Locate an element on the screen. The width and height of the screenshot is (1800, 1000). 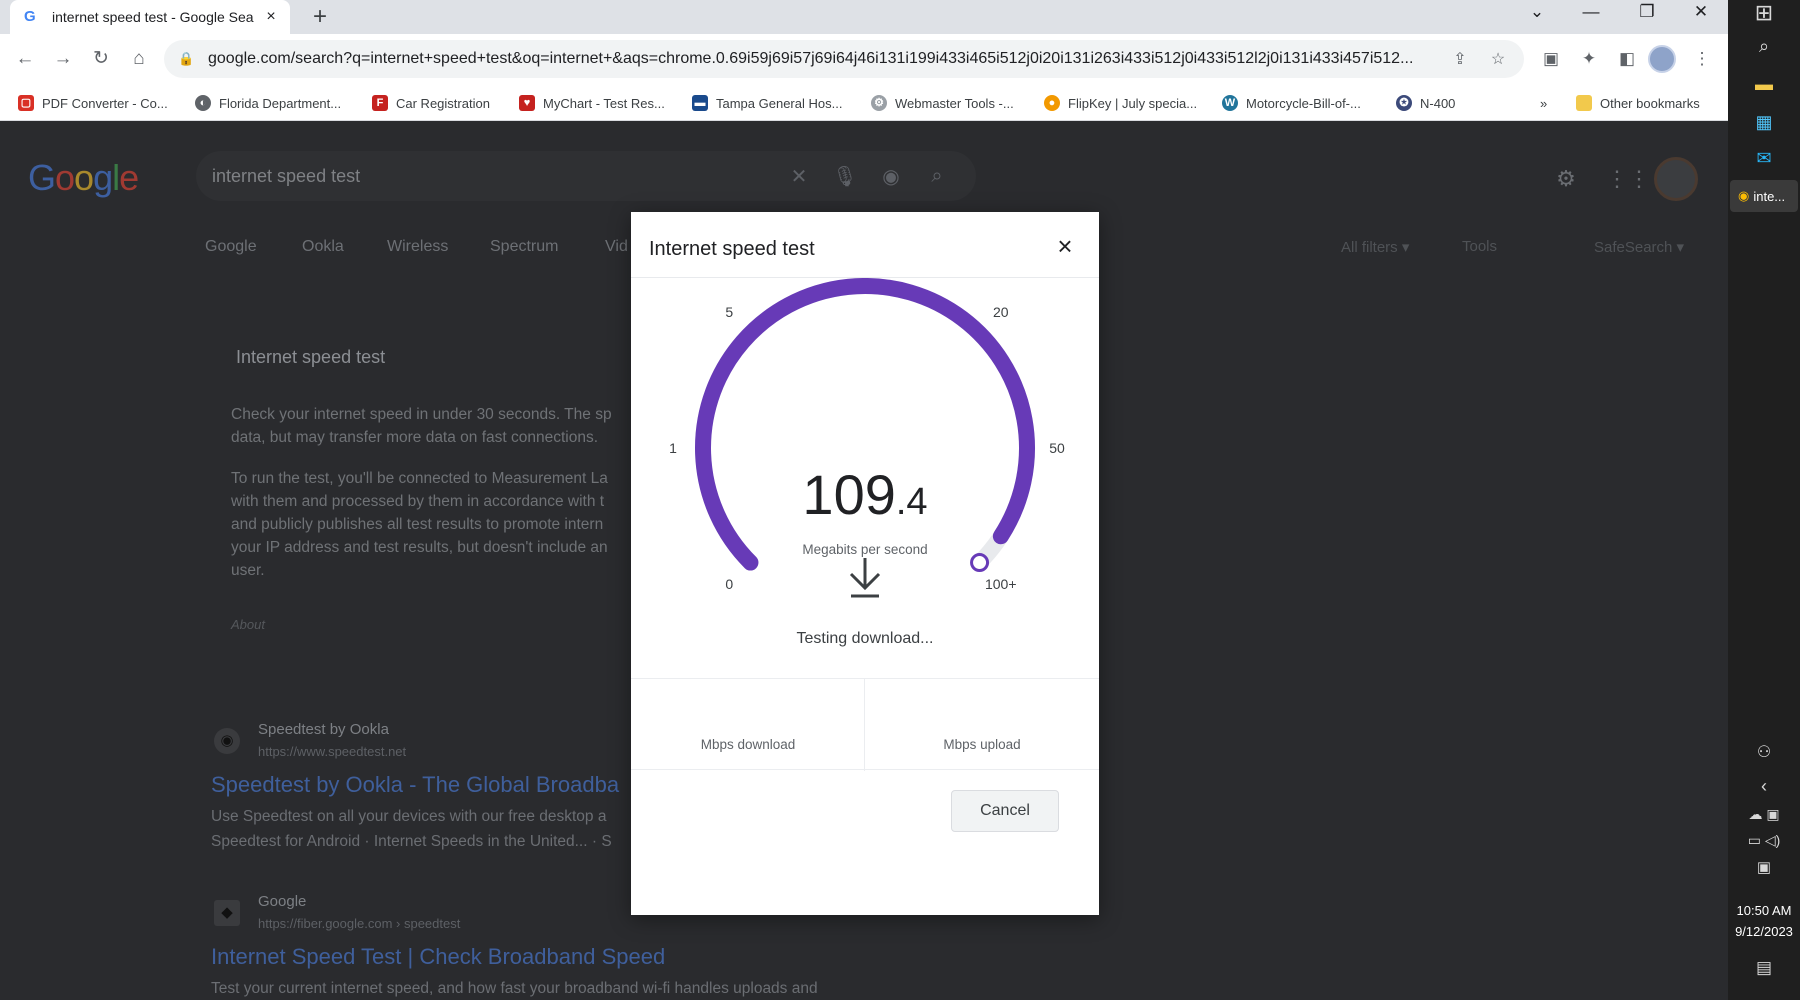
tray-icons: ☁ ▣ is located at coordinates (1764, 814).